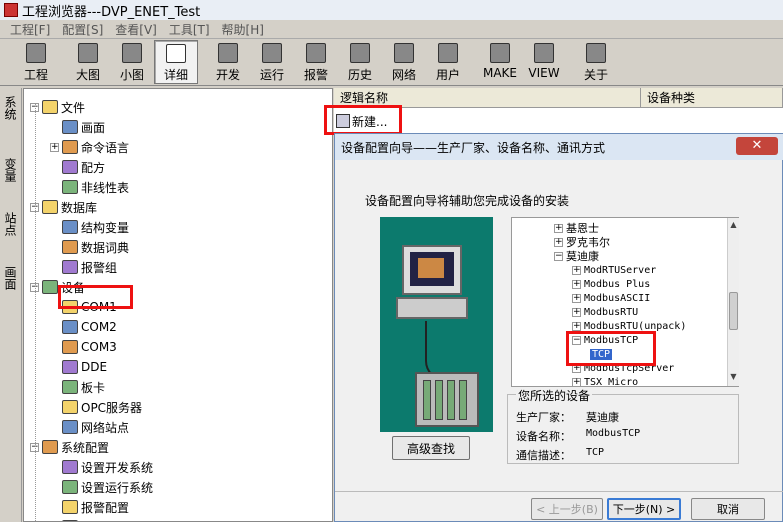 Image resolution: width=783 pixels, height=522 pixels. What do you see at coordinates (228, 53) in the screenshot?
I see `develop-icon` at bounding box center [228, 53].